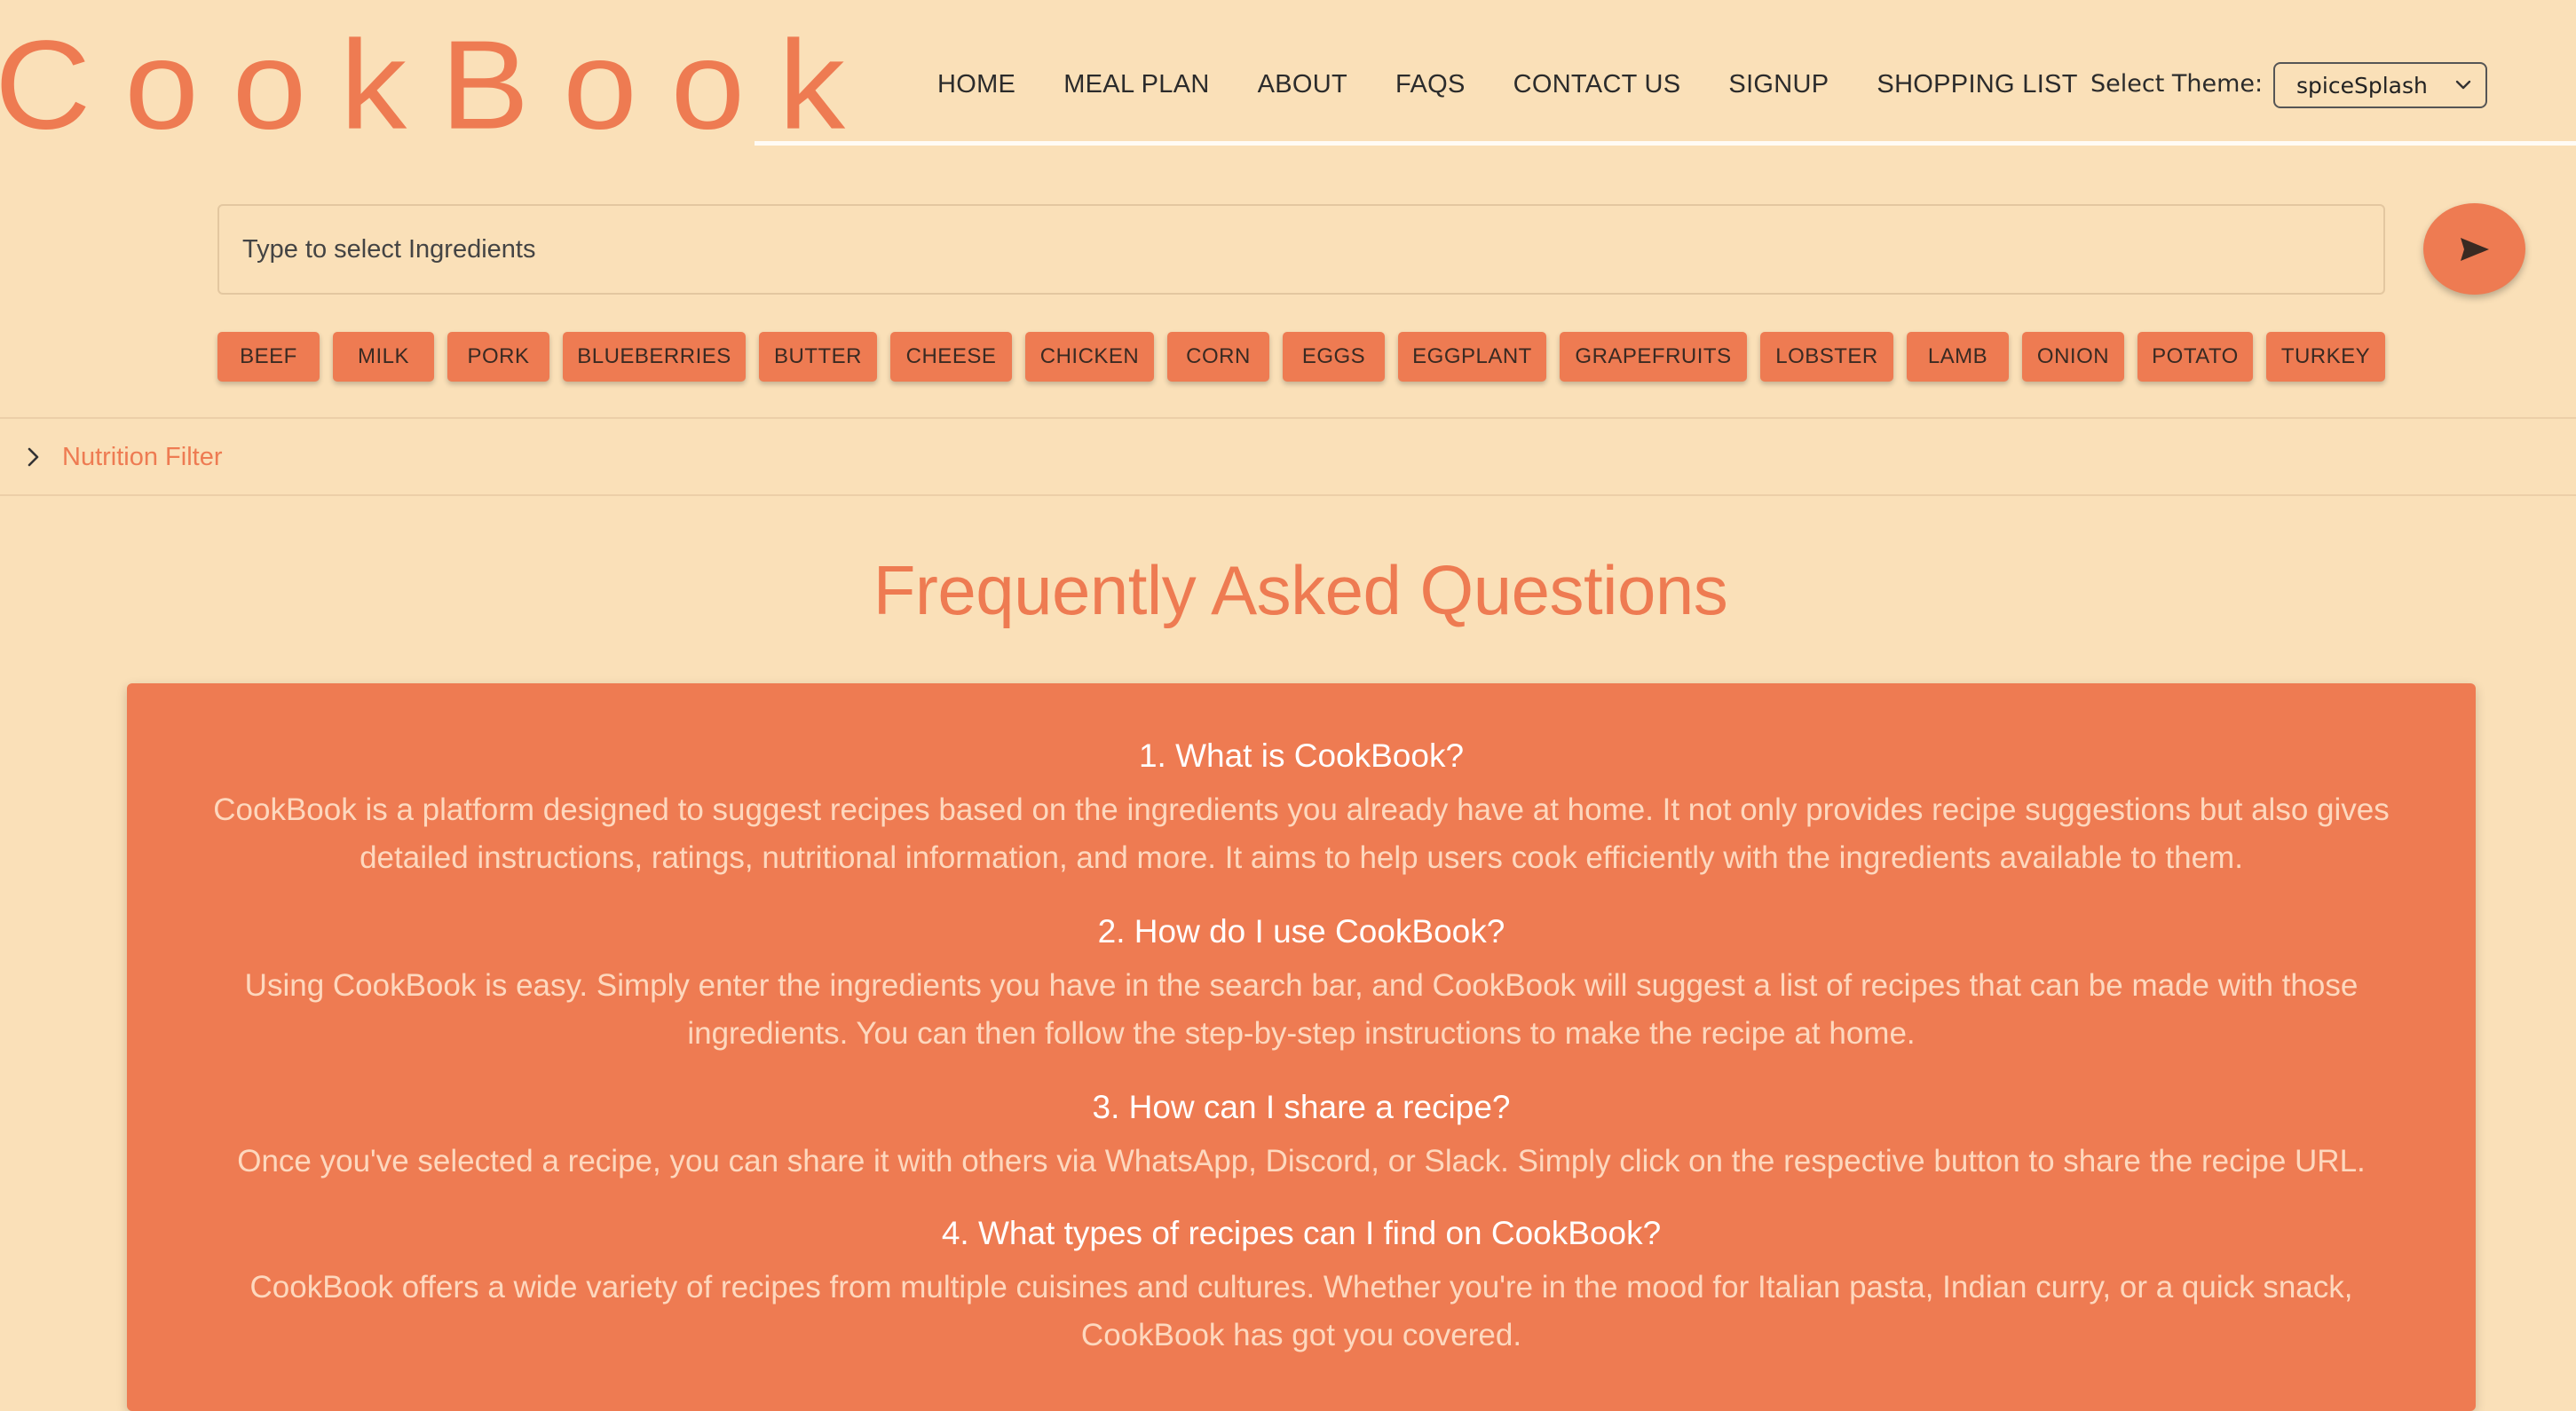 This screenshot has width=2576, height=1411. I want to click on theme-select-value: spiceSplash, so click(2362, 85).